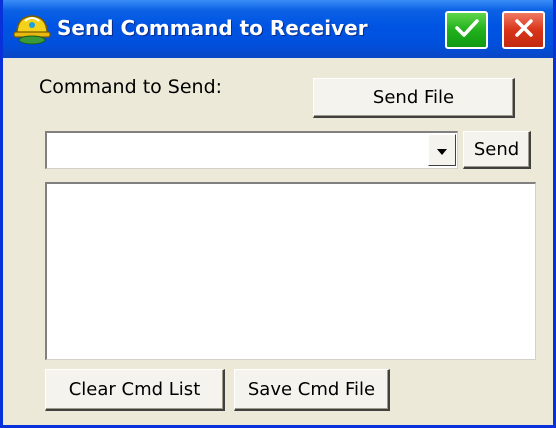 The height and width of the screenshot is (428, 556). Describe the element at coordinates (414, 98) in the screenshot. I see `send-file-button: Send File` at that location.